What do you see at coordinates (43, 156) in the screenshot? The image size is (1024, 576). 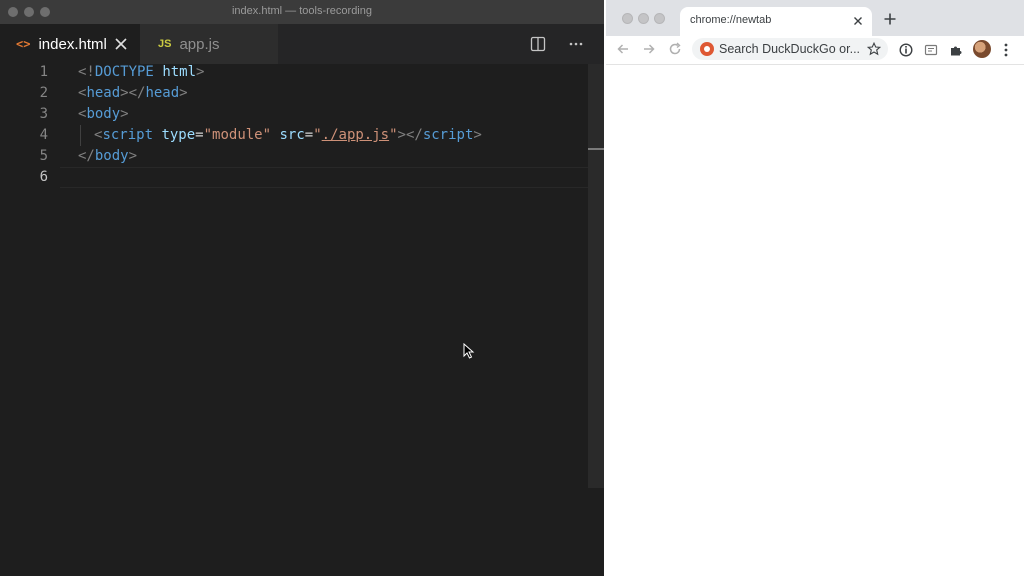 I see `line-number: 5` at bounding box center [43, 156].